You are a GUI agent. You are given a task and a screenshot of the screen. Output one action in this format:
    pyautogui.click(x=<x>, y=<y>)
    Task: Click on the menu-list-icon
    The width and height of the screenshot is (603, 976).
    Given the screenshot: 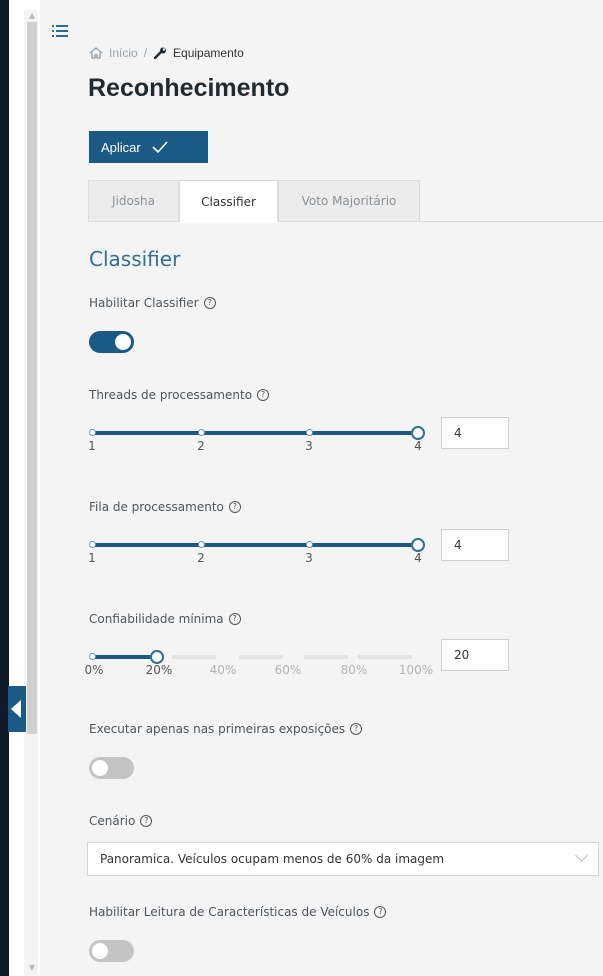 What is the action you would take?
    pyautogui.click(x=60, y=31)
    